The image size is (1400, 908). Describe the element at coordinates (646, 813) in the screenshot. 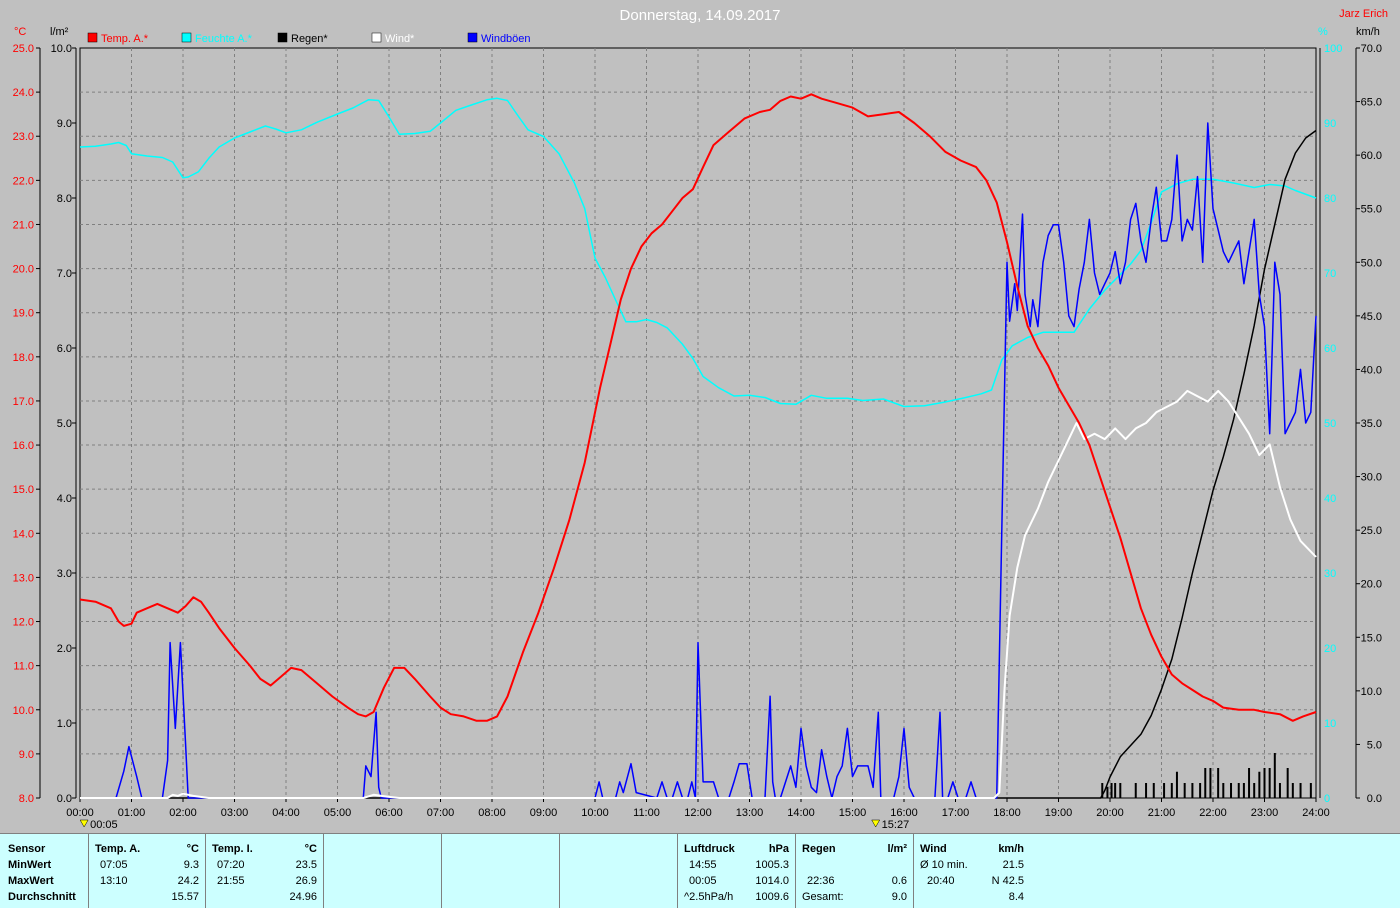

I see `time-tick-label: 11:00` at that location.